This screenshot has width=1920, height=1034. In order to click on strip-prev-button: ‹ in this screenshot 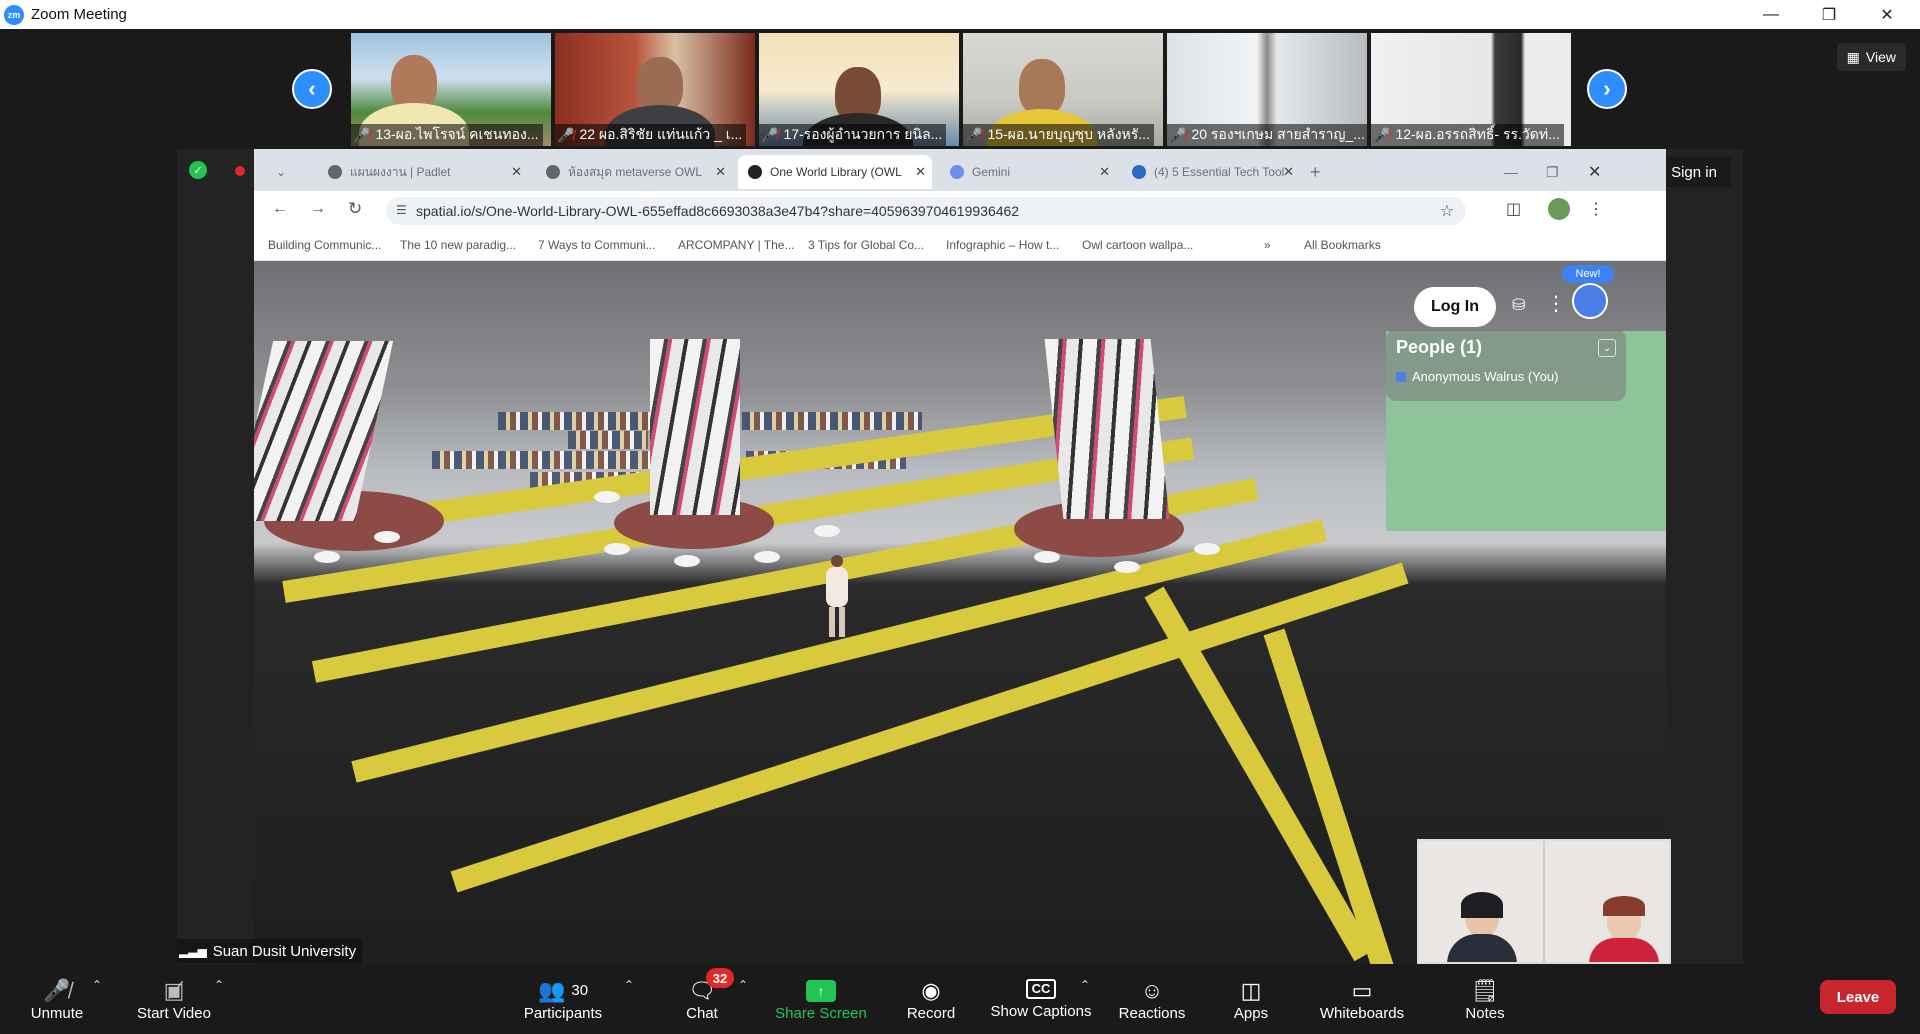, I will do `click(312, 89)`.